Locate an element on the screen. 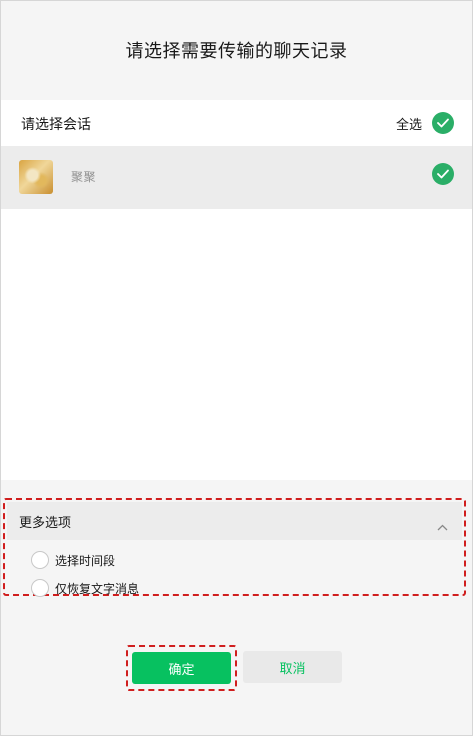  list-header: 请选择会话 全选 is located at coordinates (236, 123).